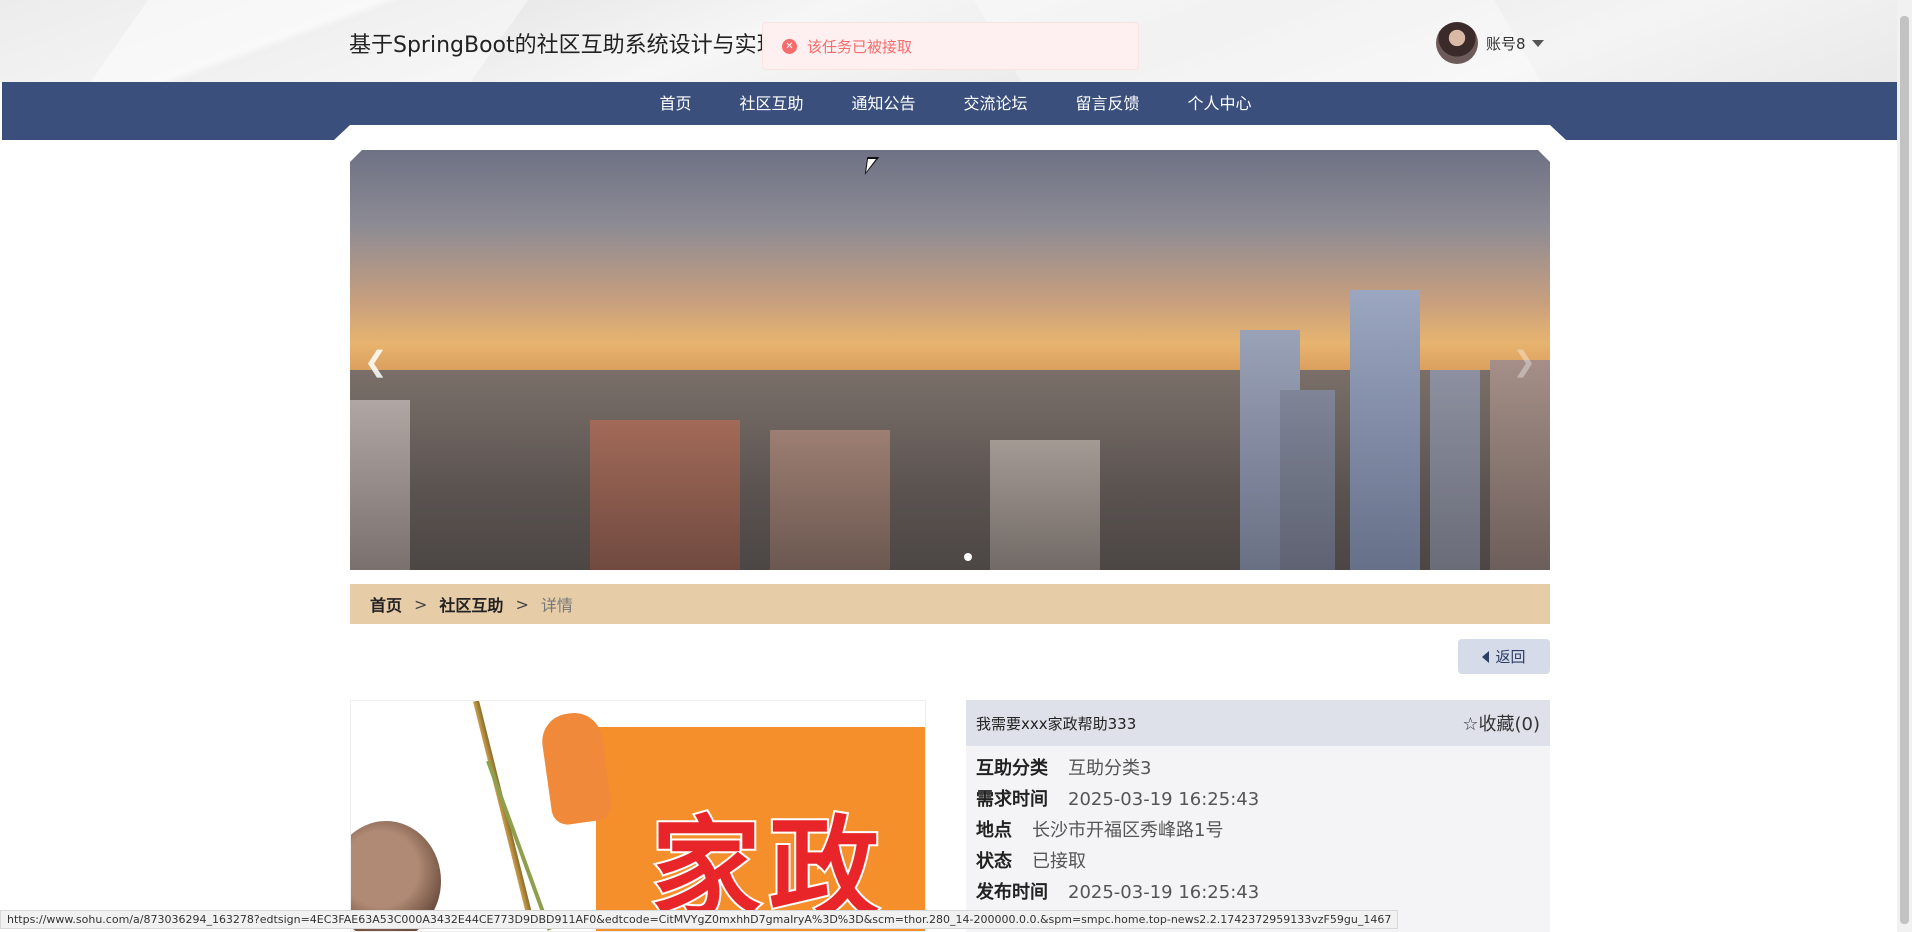 This screenshot has width=1912, height=932. What do you see at coordinates (1258, 723) in the screenshot?
I see `detail-header: 我需要xxx家政帮助333 ☆收藏(0)` at bounding box center [1258, 723].